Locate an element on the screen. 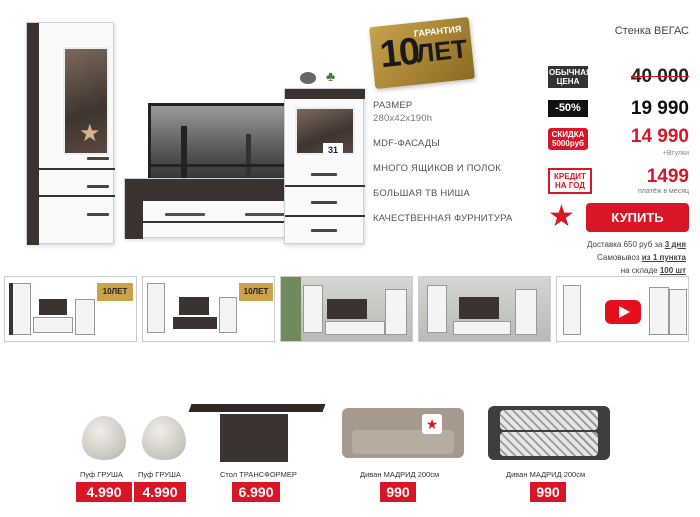  credit-label: КРЕДИТ НА ГОД is located at coordinates (570, 181).